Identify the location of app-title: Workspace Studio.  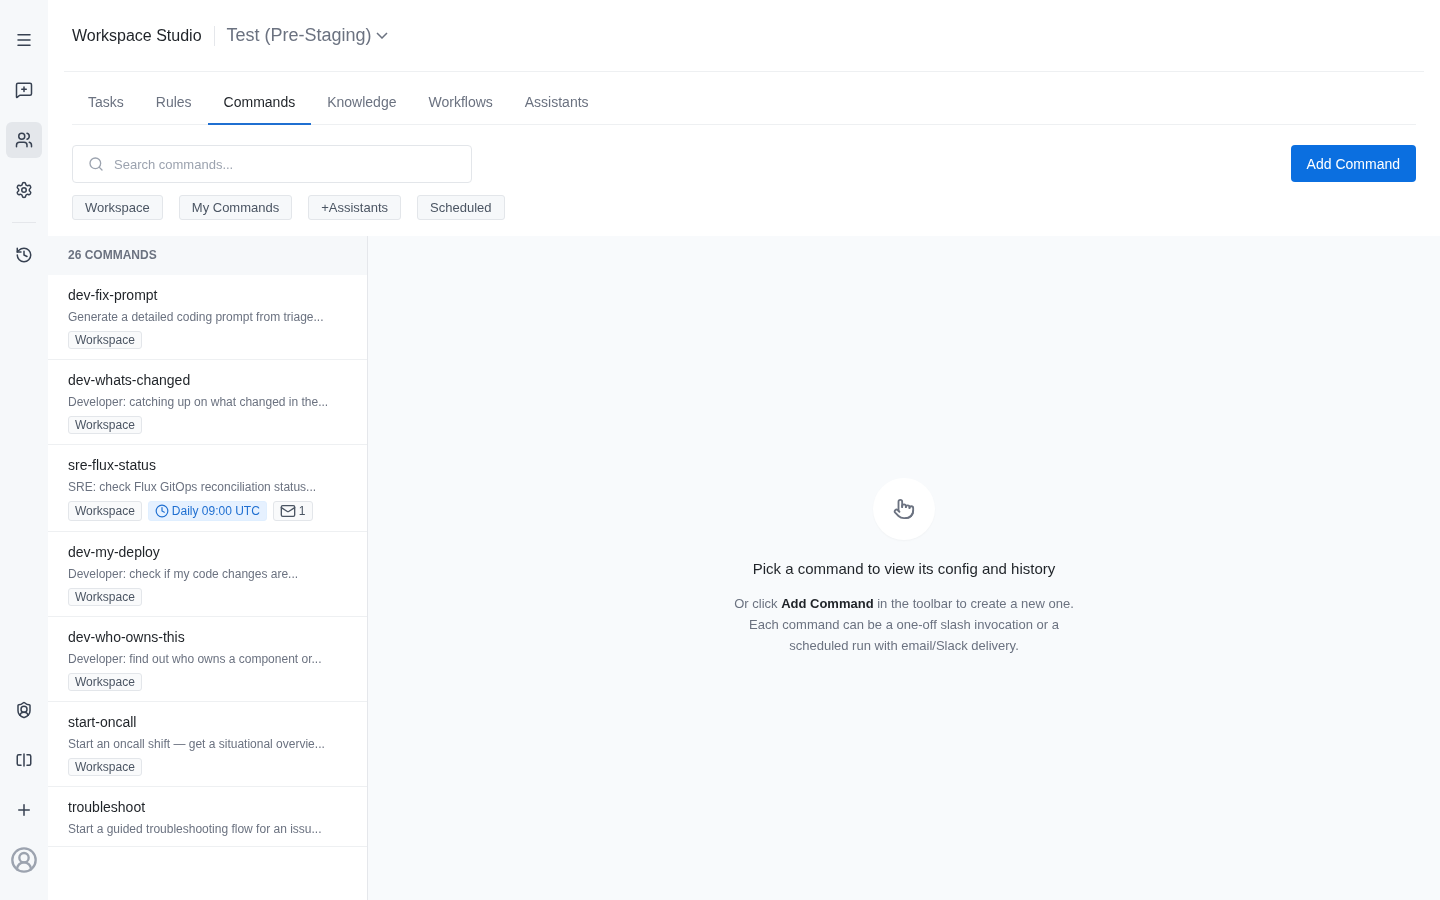
(137, 35).